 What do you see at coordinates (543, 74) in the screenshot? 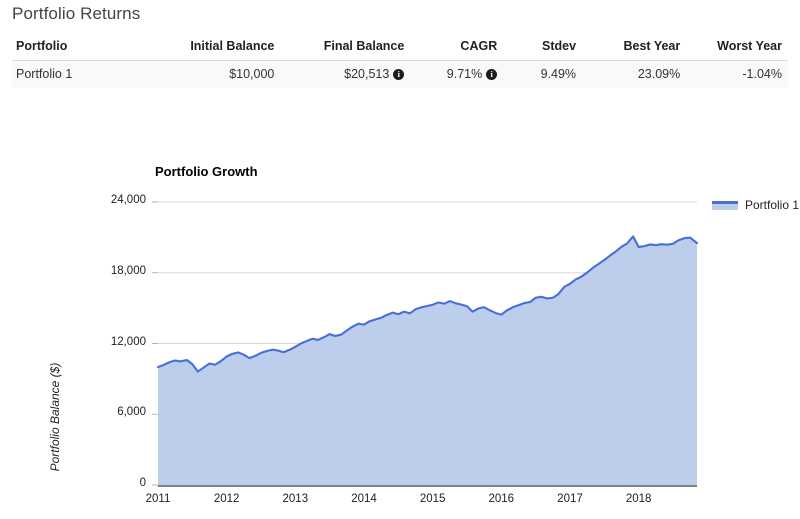
I see `cell-stdev: 9.49%` at bounding box center [543, 74].